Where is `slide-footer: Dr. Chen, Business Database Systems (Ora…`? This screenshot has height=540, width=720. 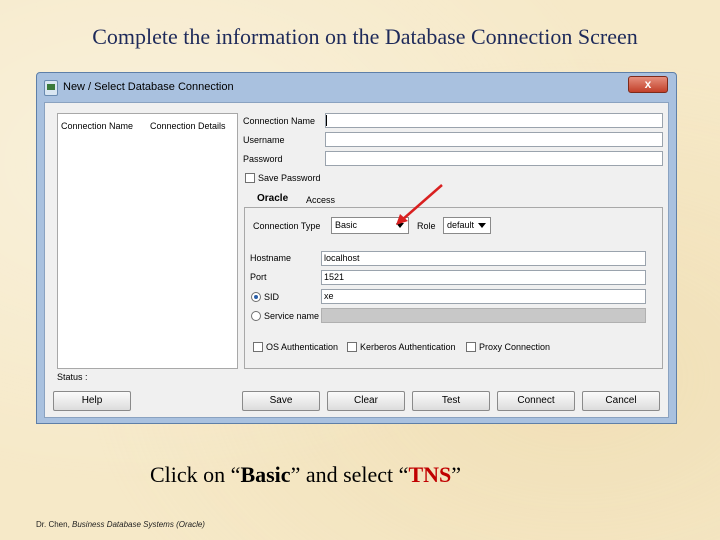
slide-footer: Dr. Chen, Business Database Systems (Ora… is located at coordinates (120, 524).